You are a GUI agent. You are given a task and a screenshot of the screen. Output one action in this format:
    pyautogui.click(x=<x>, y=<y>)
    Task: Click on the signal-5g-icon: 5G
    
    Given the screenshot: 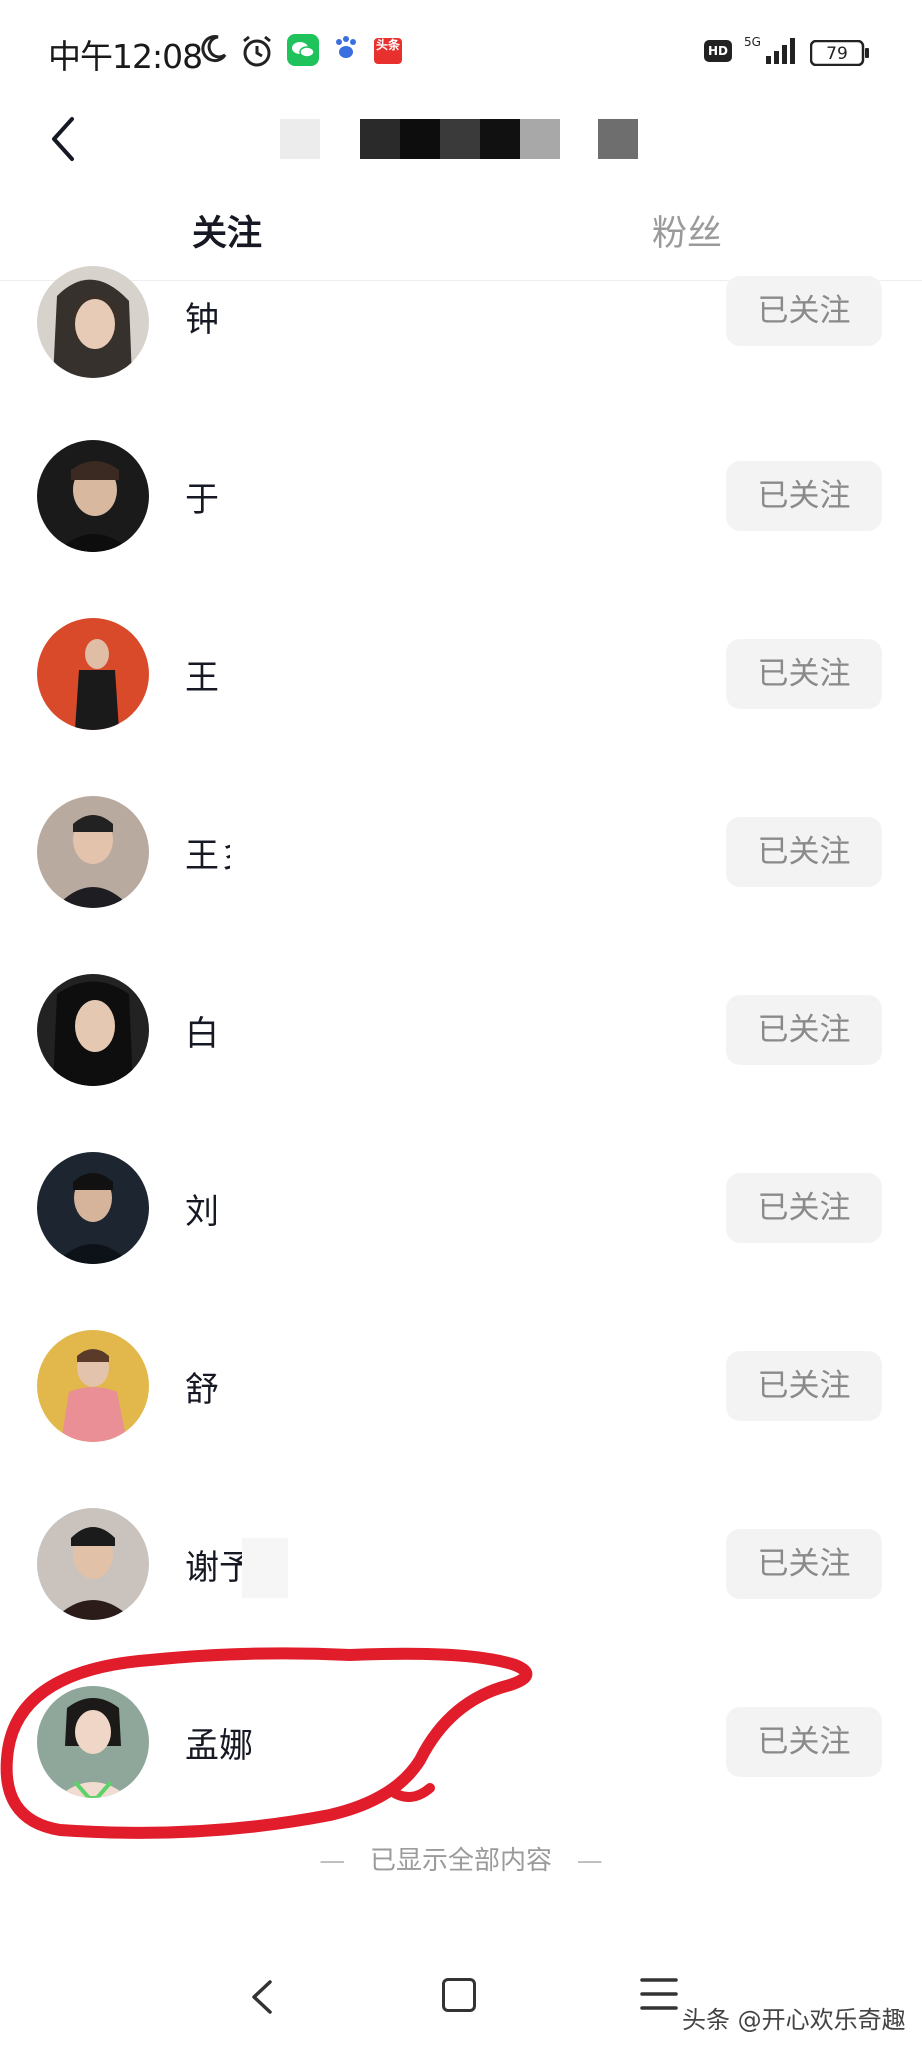 What is the action you would take?
    pyautogui.click(x=769, y=49)
    